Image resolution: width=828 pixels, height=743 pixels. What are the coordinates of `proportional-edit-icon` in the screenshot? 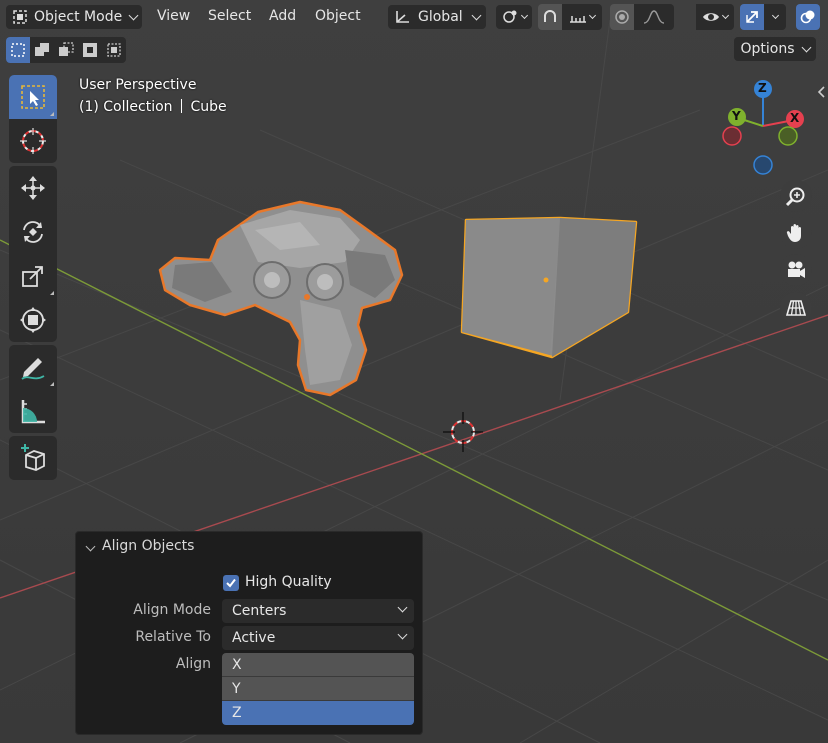 It's located at (622, 17).